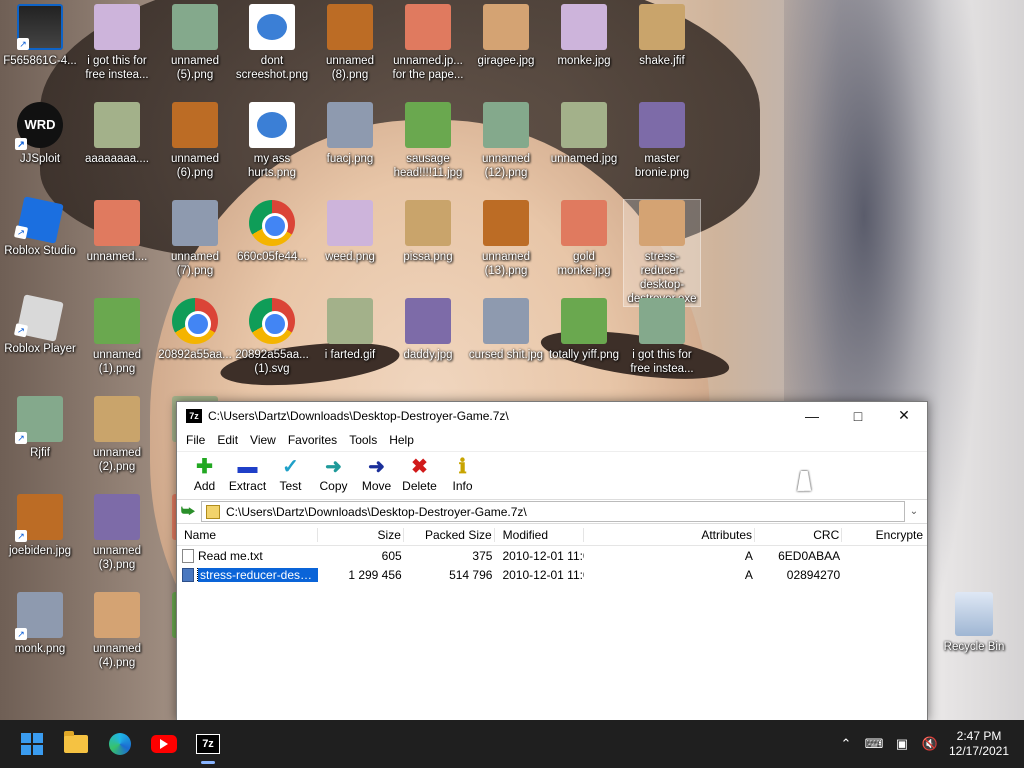  What do you see at coordinates (248, 534) in the screenshot?
I see `column-name: Name` at bounding box center [248, 534].